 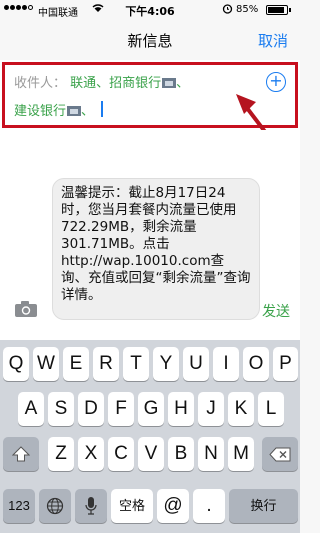 I want to click on key-w: W, so click(x=46, y=364).